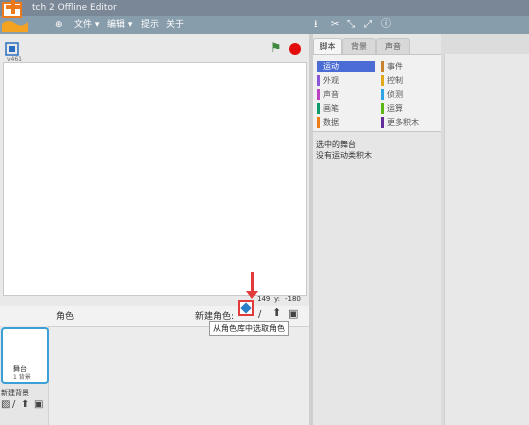 Image resolution: width=529 pixels, height=425 pixels. I want to click on category-motion: 运动, so click(346, 66).